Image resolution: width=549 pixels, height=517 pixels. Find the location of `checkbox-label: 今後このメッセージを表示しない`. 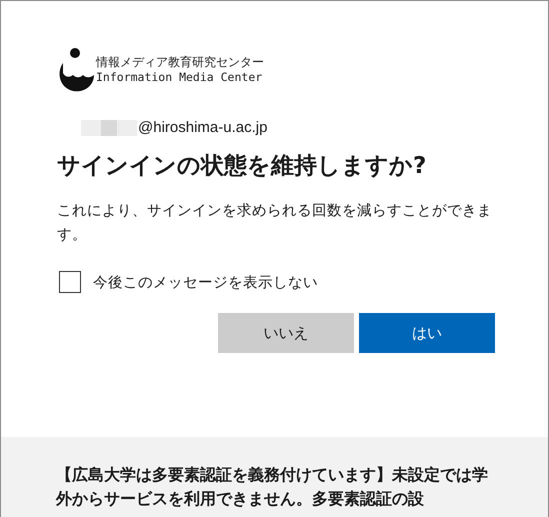

checkbox-label: 今後このメッセージを表示しない is located at coordinates (205, 283).